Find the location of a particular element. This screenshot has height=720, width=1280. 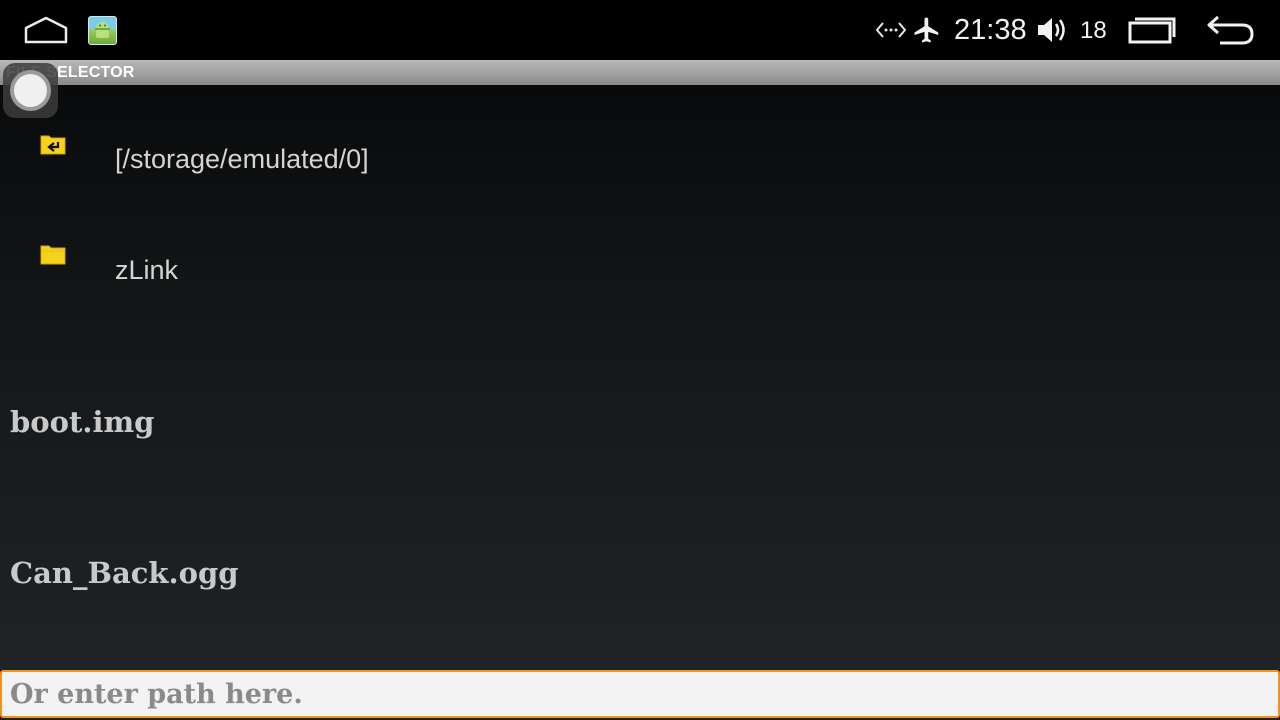

status-time: 21:38 is located at coordinates (990, 30).